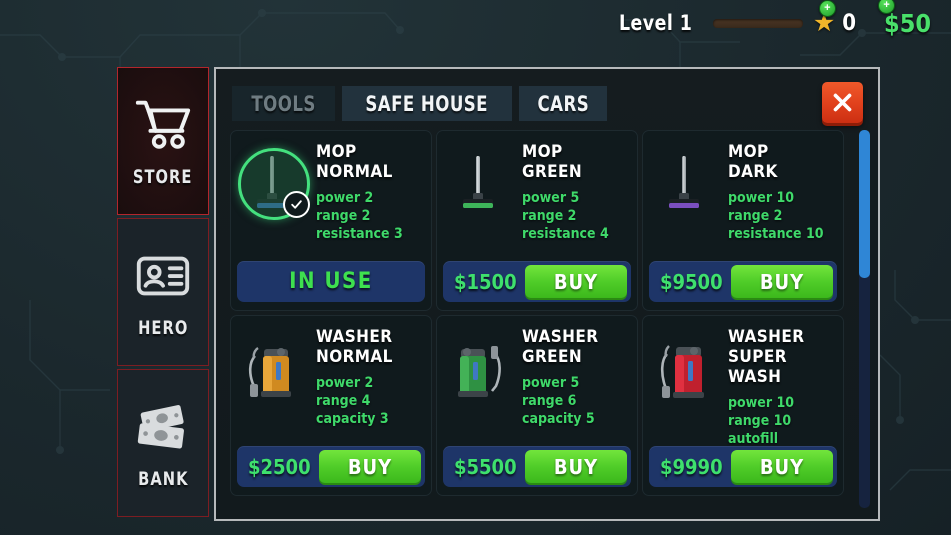  I want to click on item-stat: resistance 3, so click(359, 234).